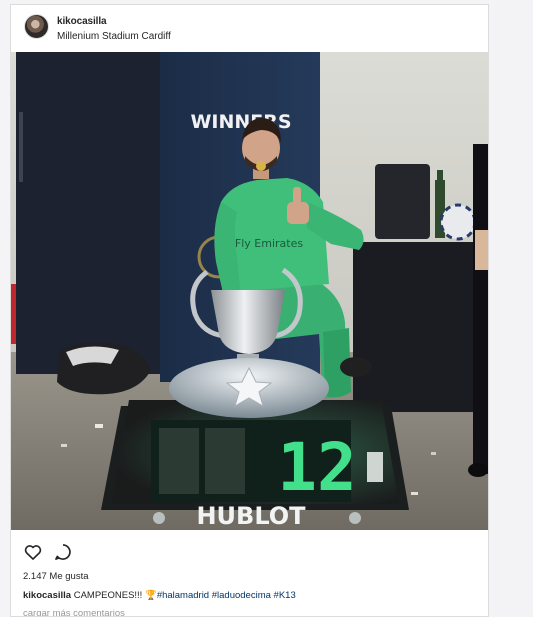 This screenshot has width=533, height=617. I want to click on caption-username: kikocasilla, so click(47, 595).